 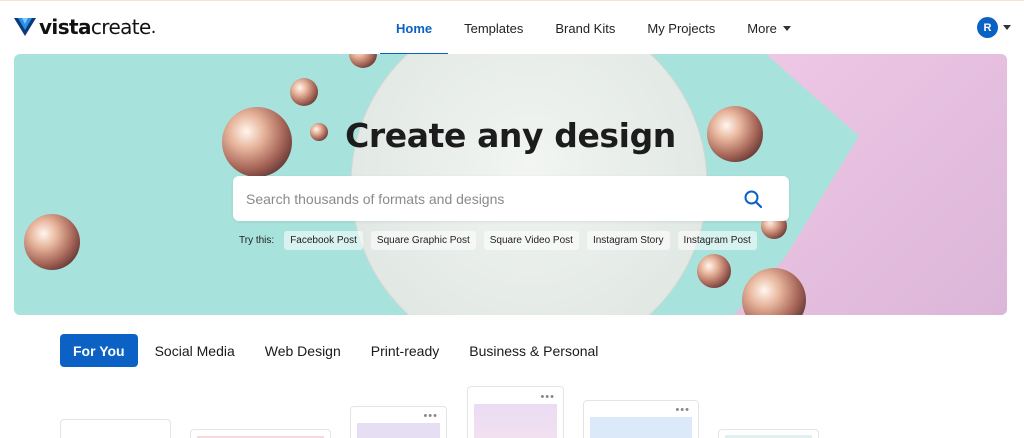 I want to click on tab-business-personal: Business & Personal, so click(x=533, y=350).